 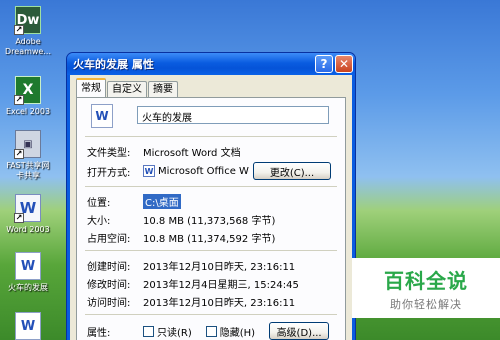 What do you see at coordinates (426, 280) in the screenshot?
I see `watermark-title: 百科全说` at bounding box center [426, 280].